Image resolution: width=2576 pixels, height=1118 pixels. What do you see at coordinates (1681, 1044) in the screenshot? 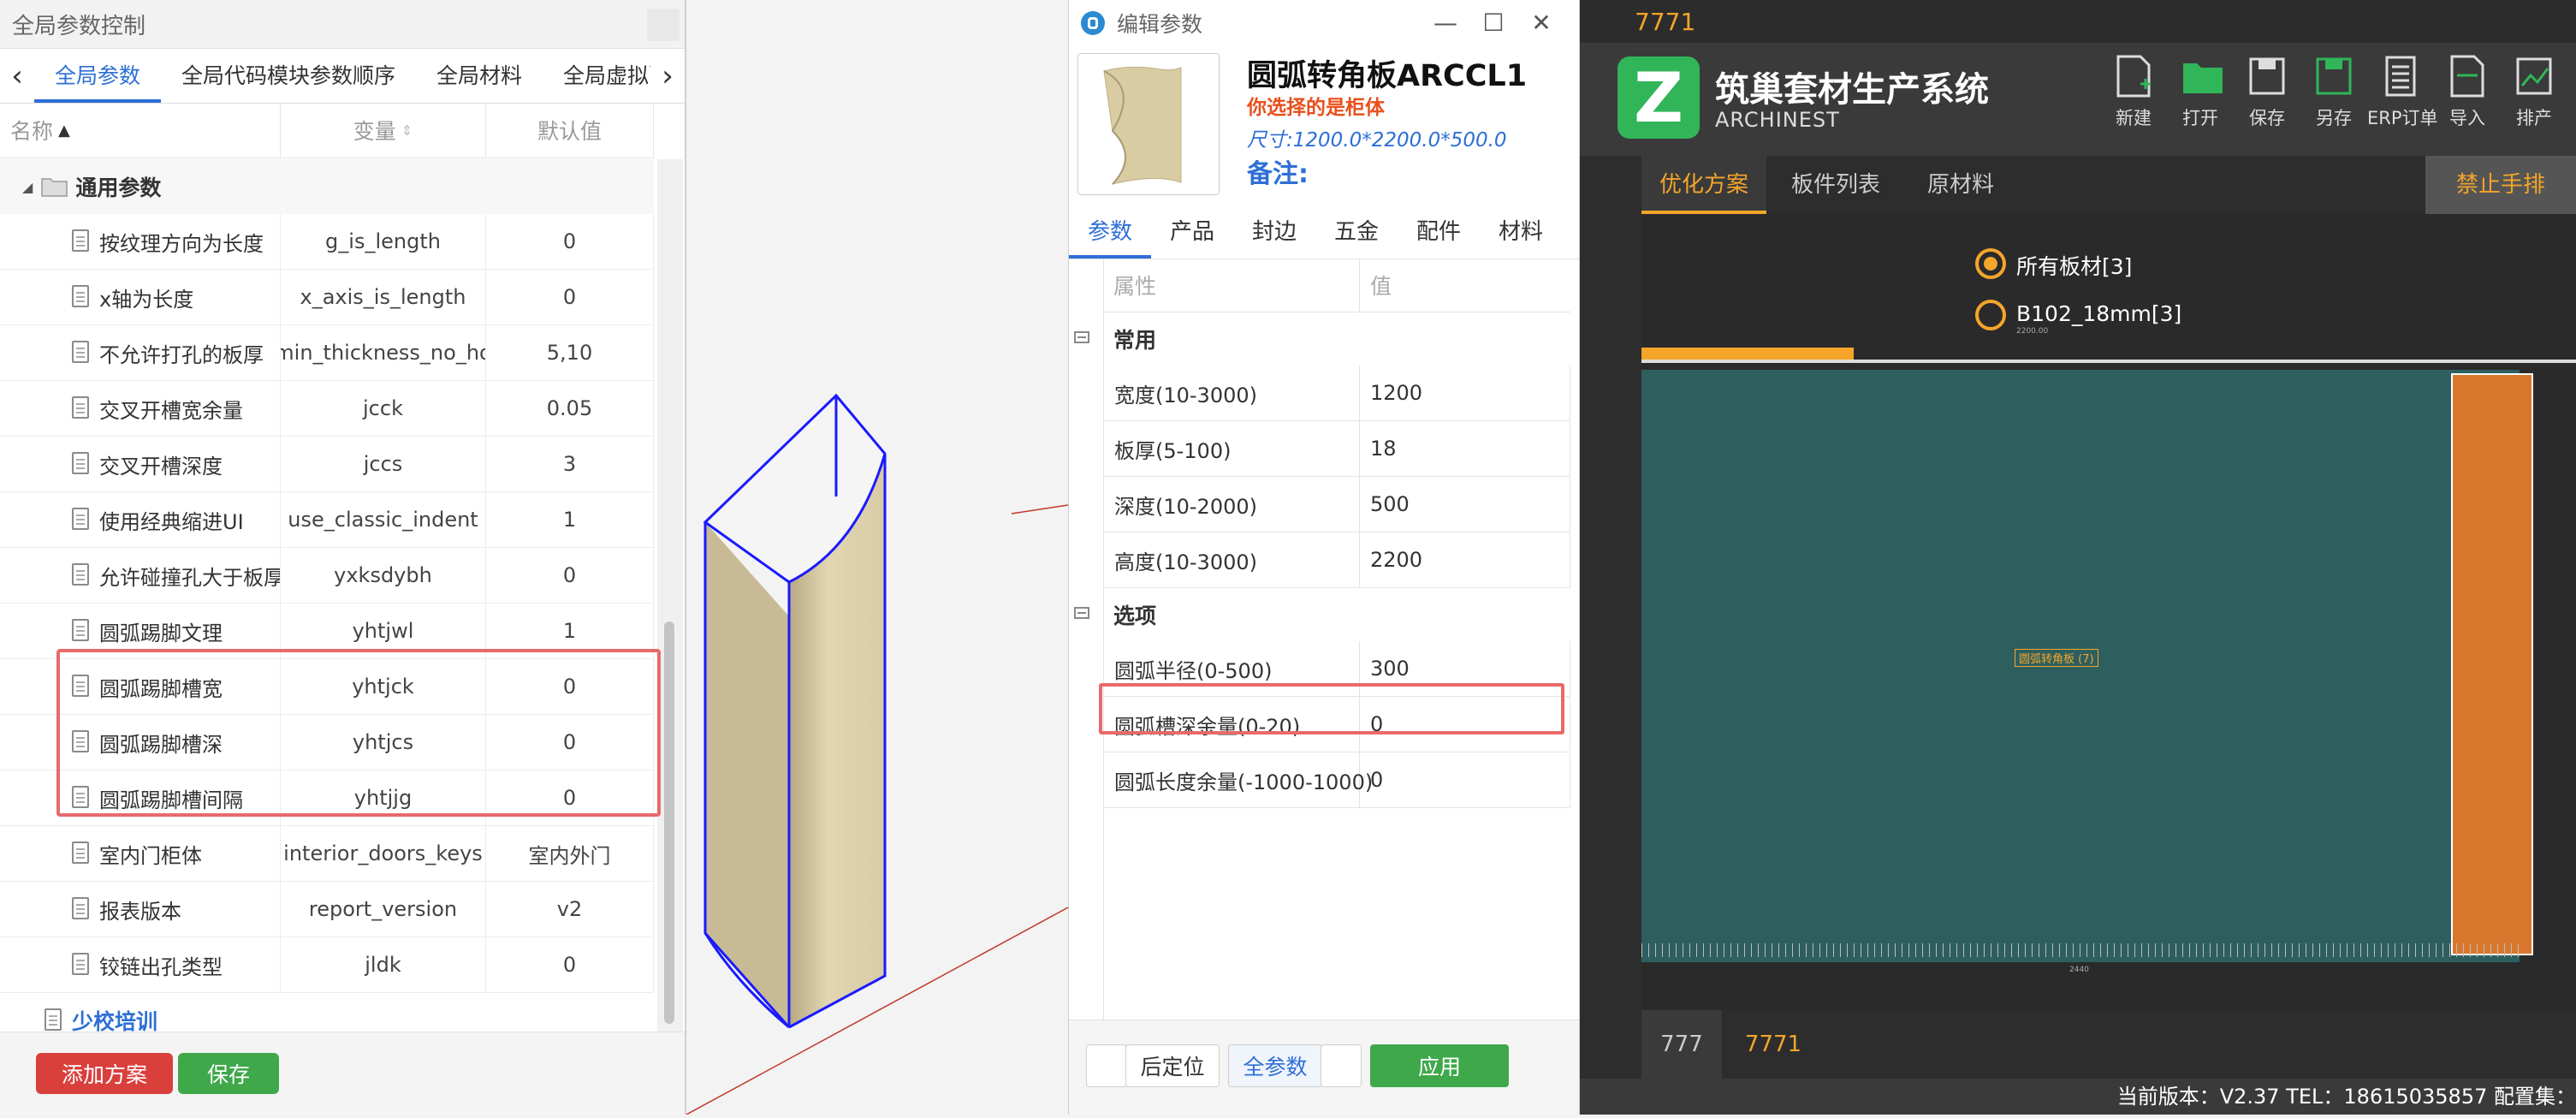
I see `bottom-tab-777: 777` at bounding box center [1681, 1044].